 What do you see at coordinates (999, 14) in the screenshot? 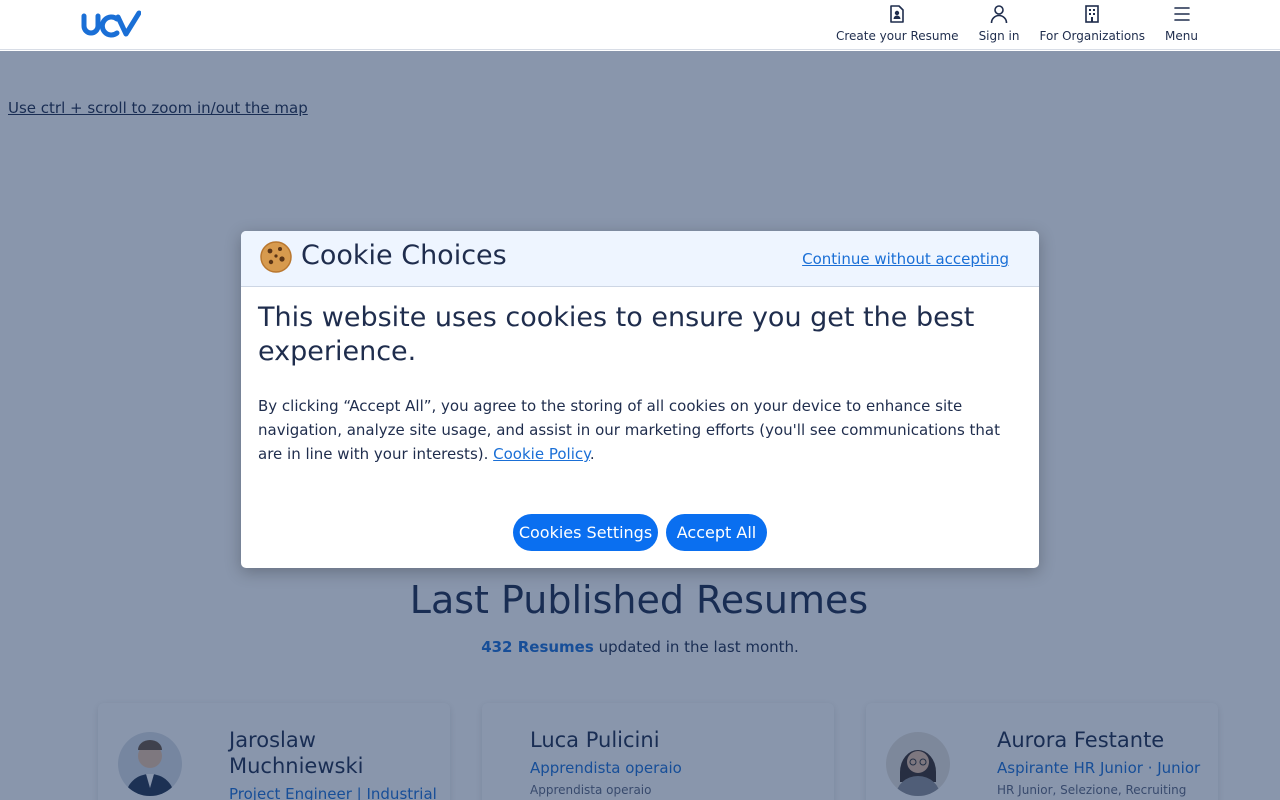
I see `user-icon` at bounding box center [999, 14].